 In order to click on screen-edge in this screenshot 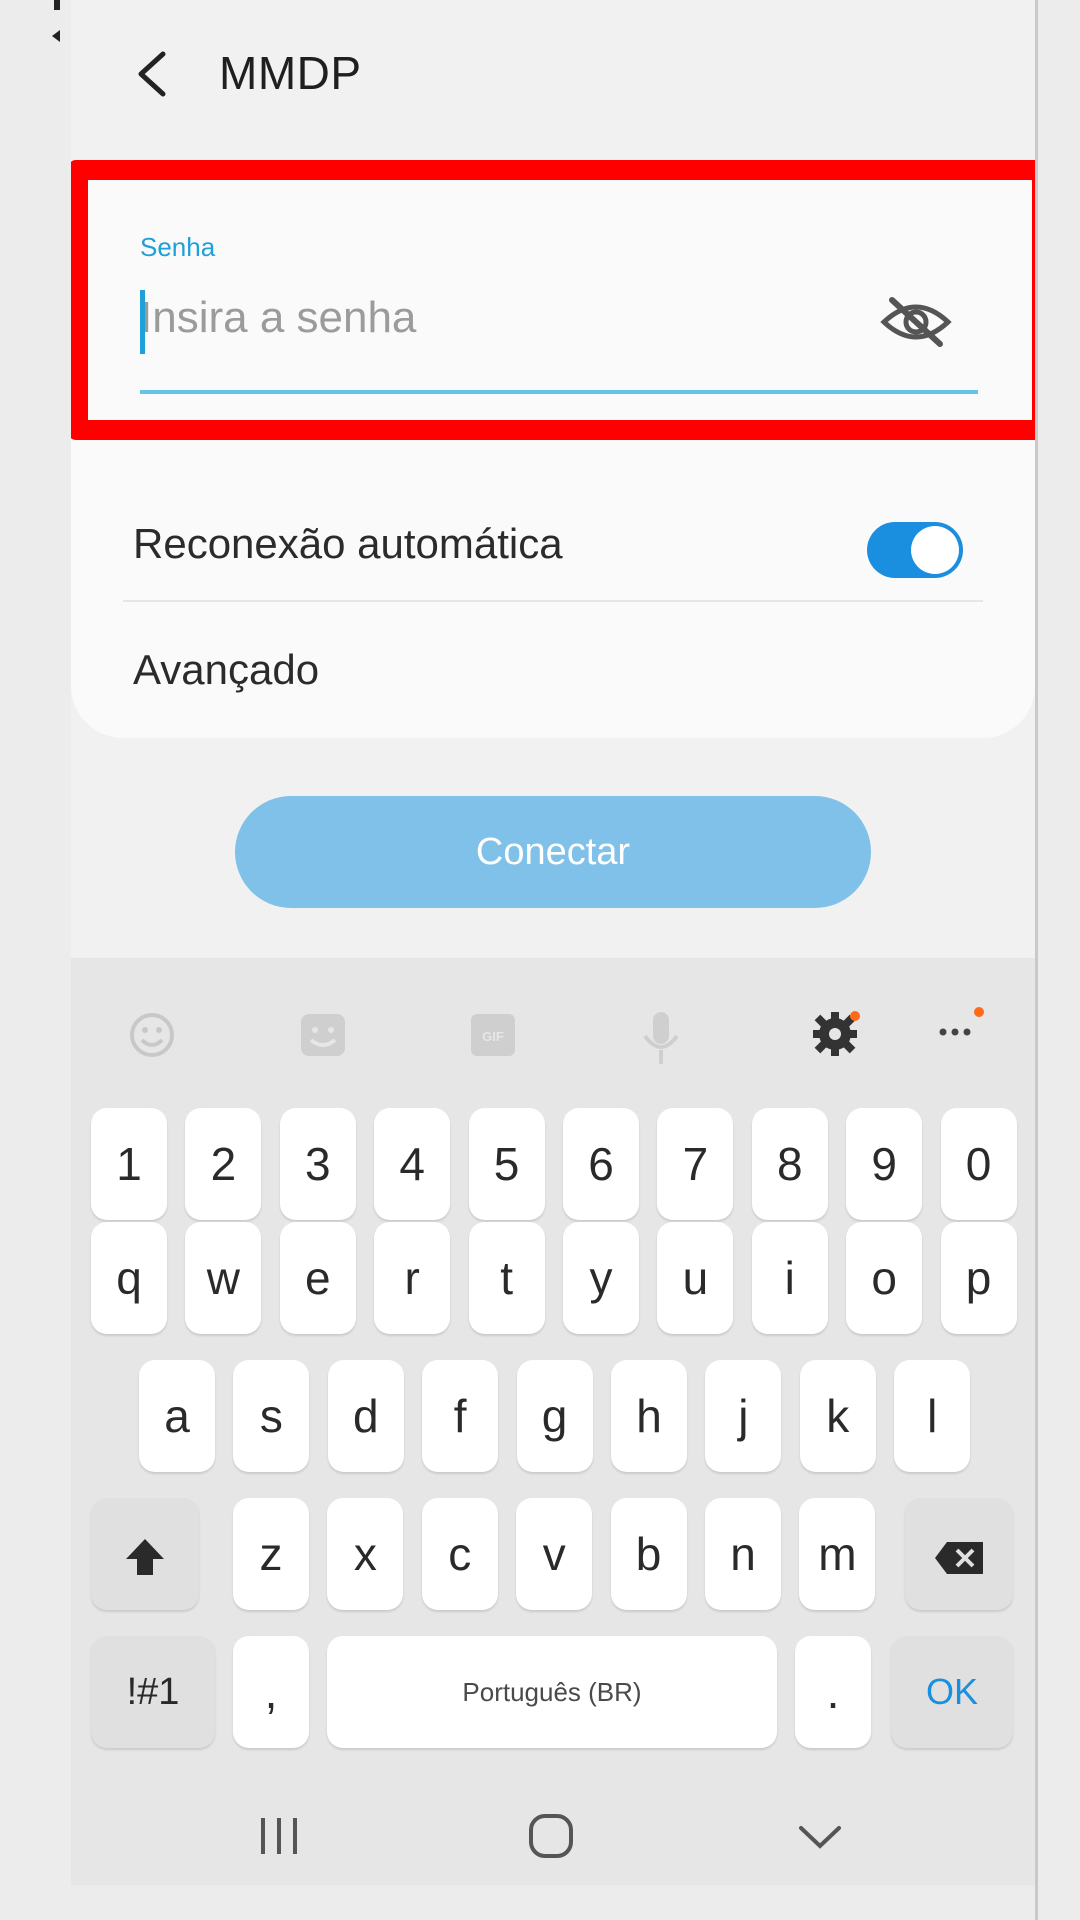, I will do `click(1036, 960)`.